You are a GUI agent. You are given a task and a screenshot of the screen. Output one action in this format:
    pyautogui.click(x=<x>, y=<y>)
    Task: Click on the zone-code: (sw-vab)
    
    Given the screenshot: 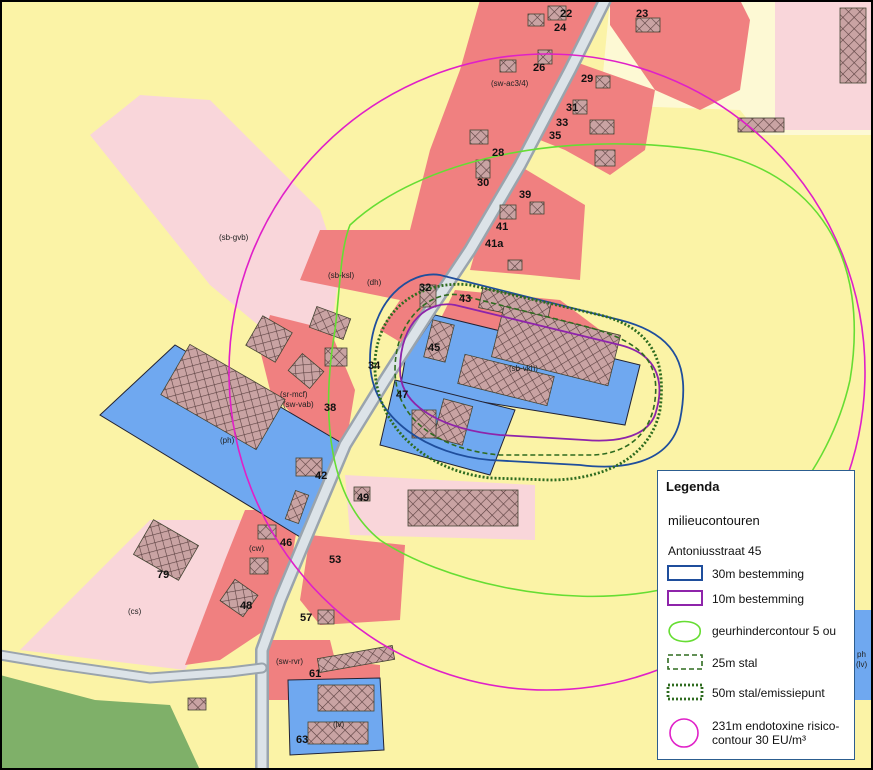 What is the action you would take?
    pyautogui.click(x=298, y=404)
    